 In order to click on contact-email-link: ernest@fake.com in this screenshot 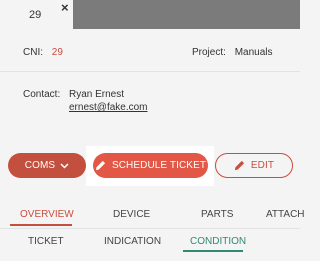, I will do `click(108, 107)`.